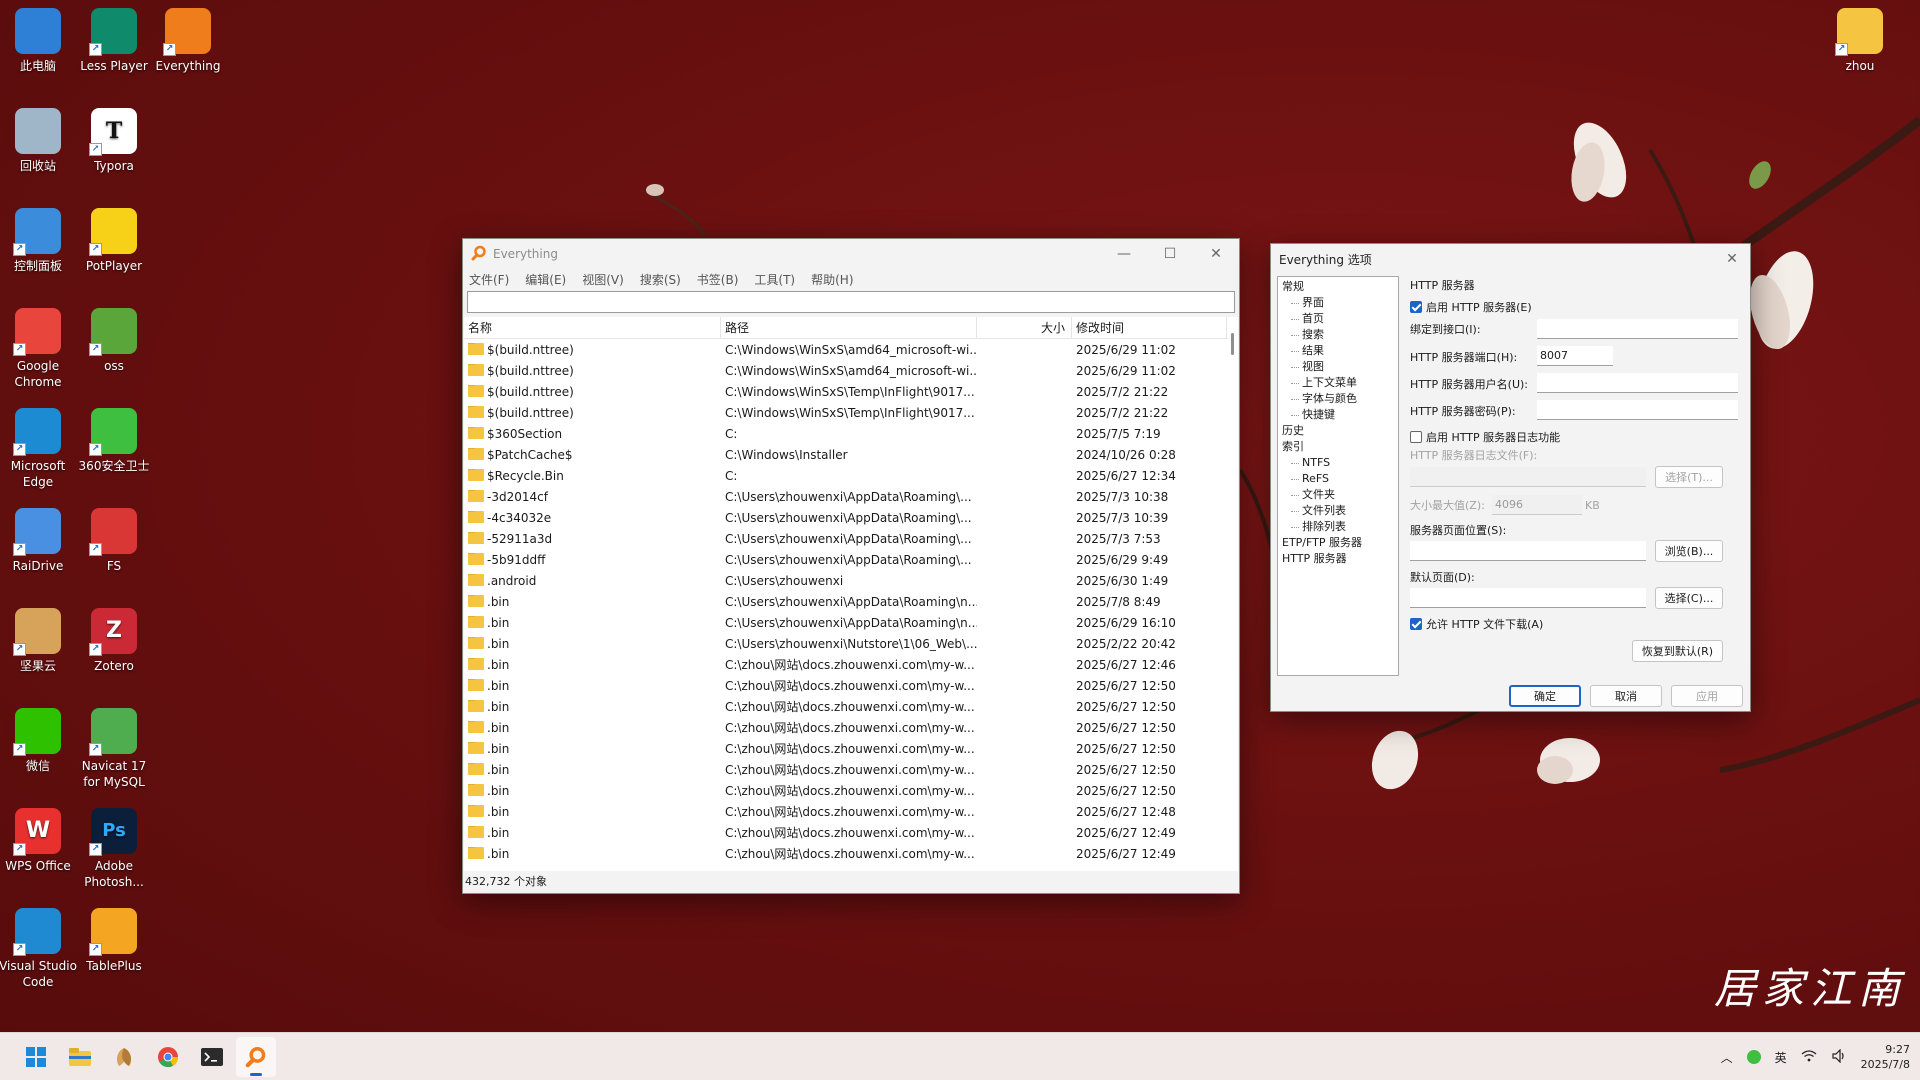 The image size is (1920, 1080). I want to click on tree-item-refs: ReFS, so click(1338, 479).